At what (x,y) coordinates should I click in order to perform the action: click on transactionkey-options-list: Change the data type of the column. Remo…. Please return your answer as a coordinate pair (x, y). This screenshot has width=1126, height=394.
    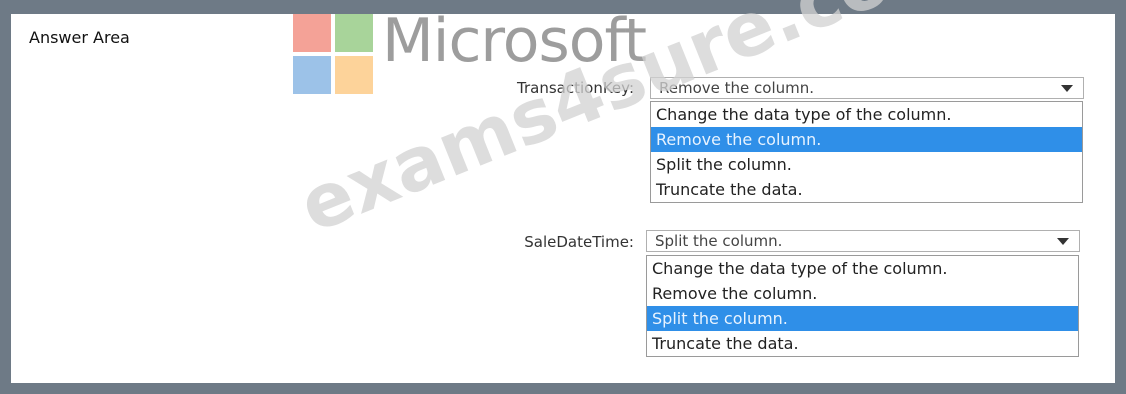
    Looking at the image, I should click on (866, 152).